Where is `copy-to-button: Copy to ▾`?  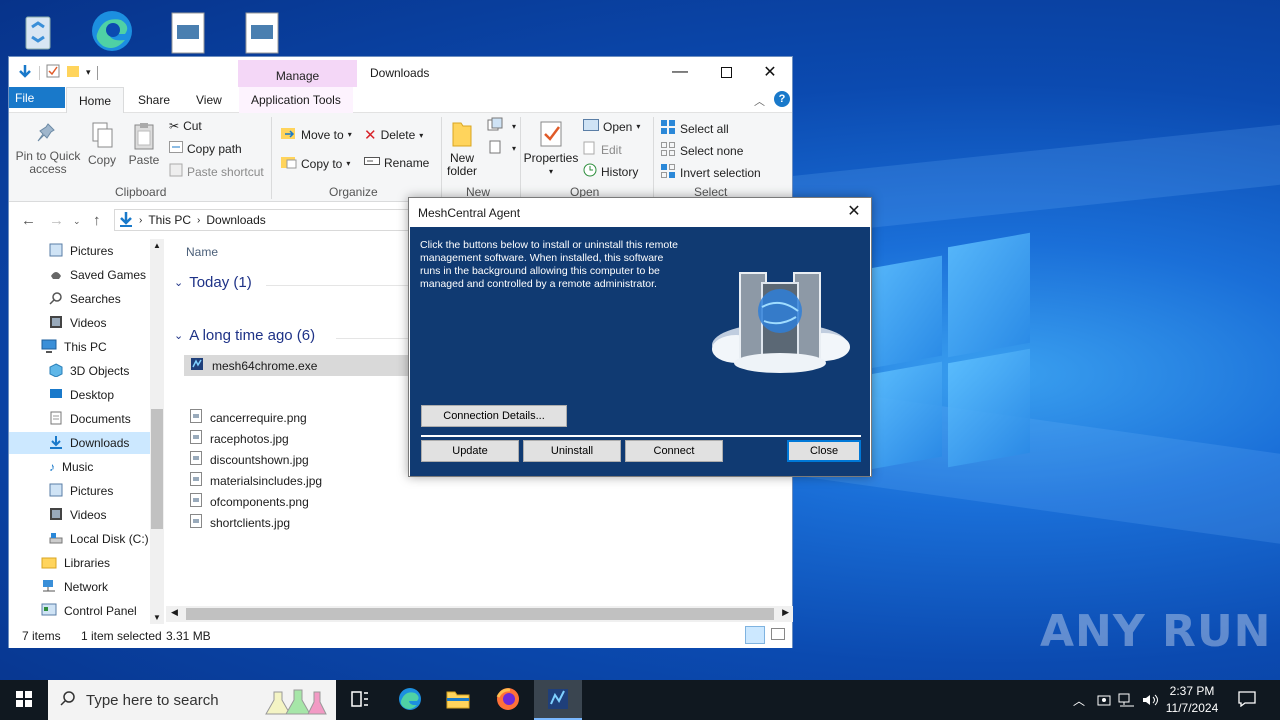 copy-to-button: Copy to ▾ is located at coordinates (315, 163).